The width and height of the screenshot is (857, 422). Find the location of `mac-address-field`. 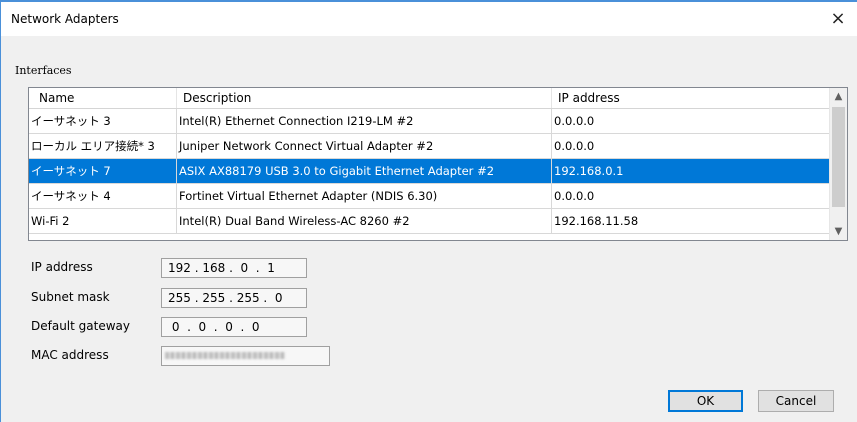

mac-address-field is located at coordinates (245, 356).